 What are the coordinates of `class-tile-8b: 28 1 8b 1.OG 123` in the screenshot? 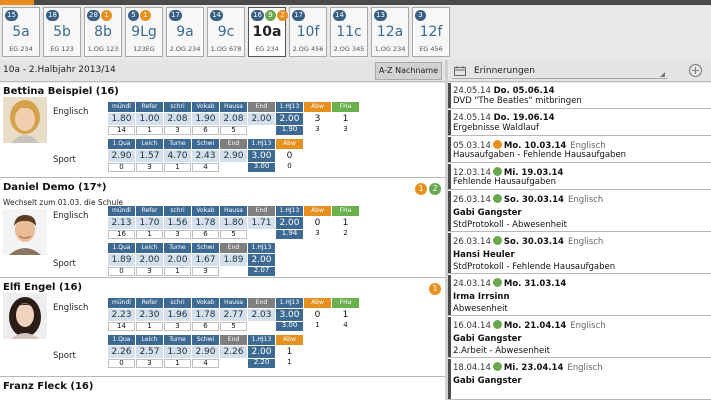 It's located at (103, 32).